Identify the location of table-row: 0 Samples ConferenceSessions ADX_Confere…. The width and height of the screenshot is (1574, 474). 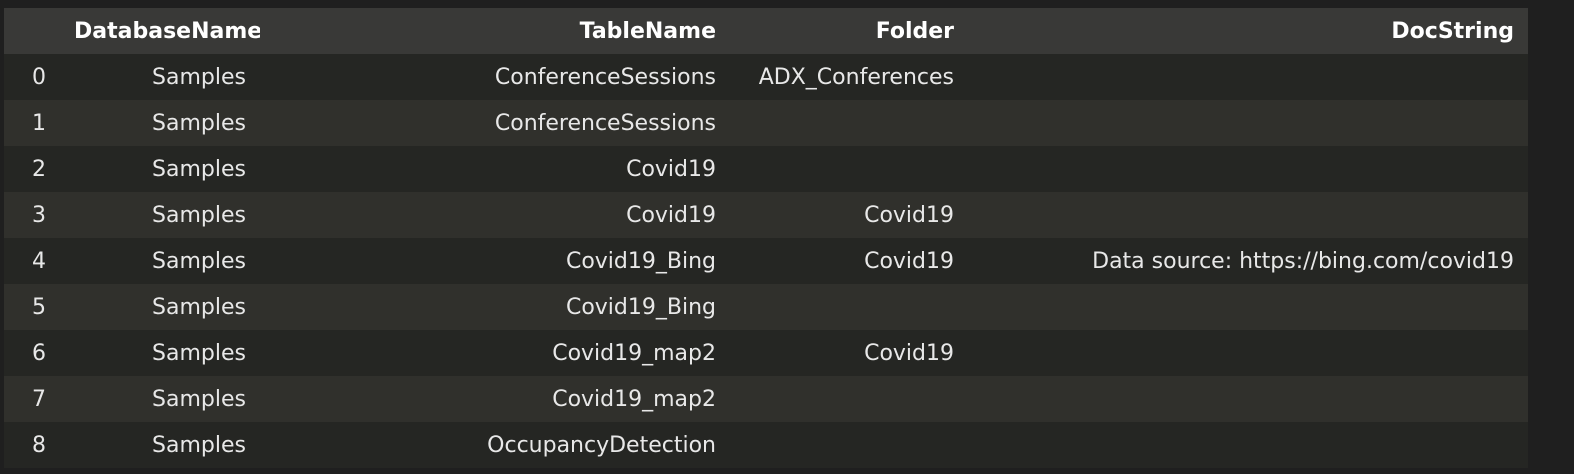
(766, 77).